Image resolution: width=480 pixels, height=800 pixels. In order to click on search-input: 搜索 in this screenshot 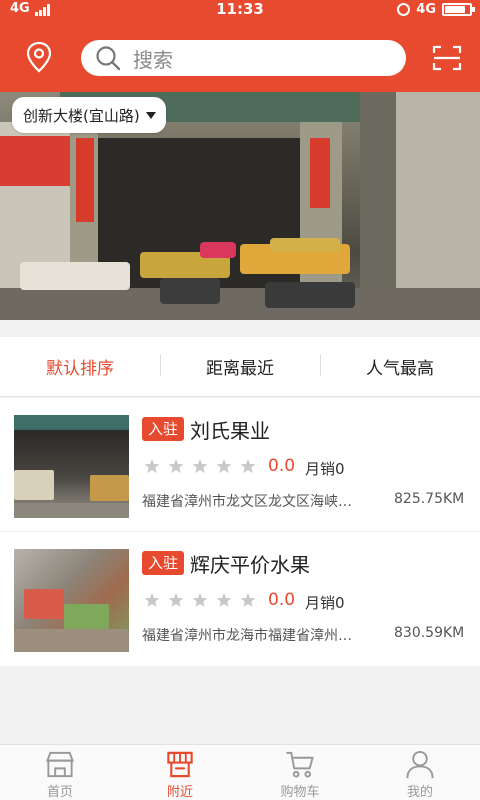, I will do `click(243, 58)`.